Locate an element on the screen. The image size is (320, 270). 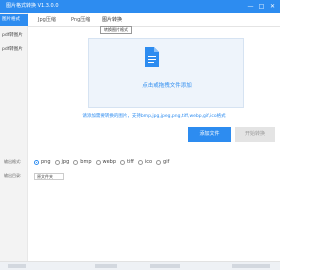
radio-label: ico is located at coordinates (148, 162).